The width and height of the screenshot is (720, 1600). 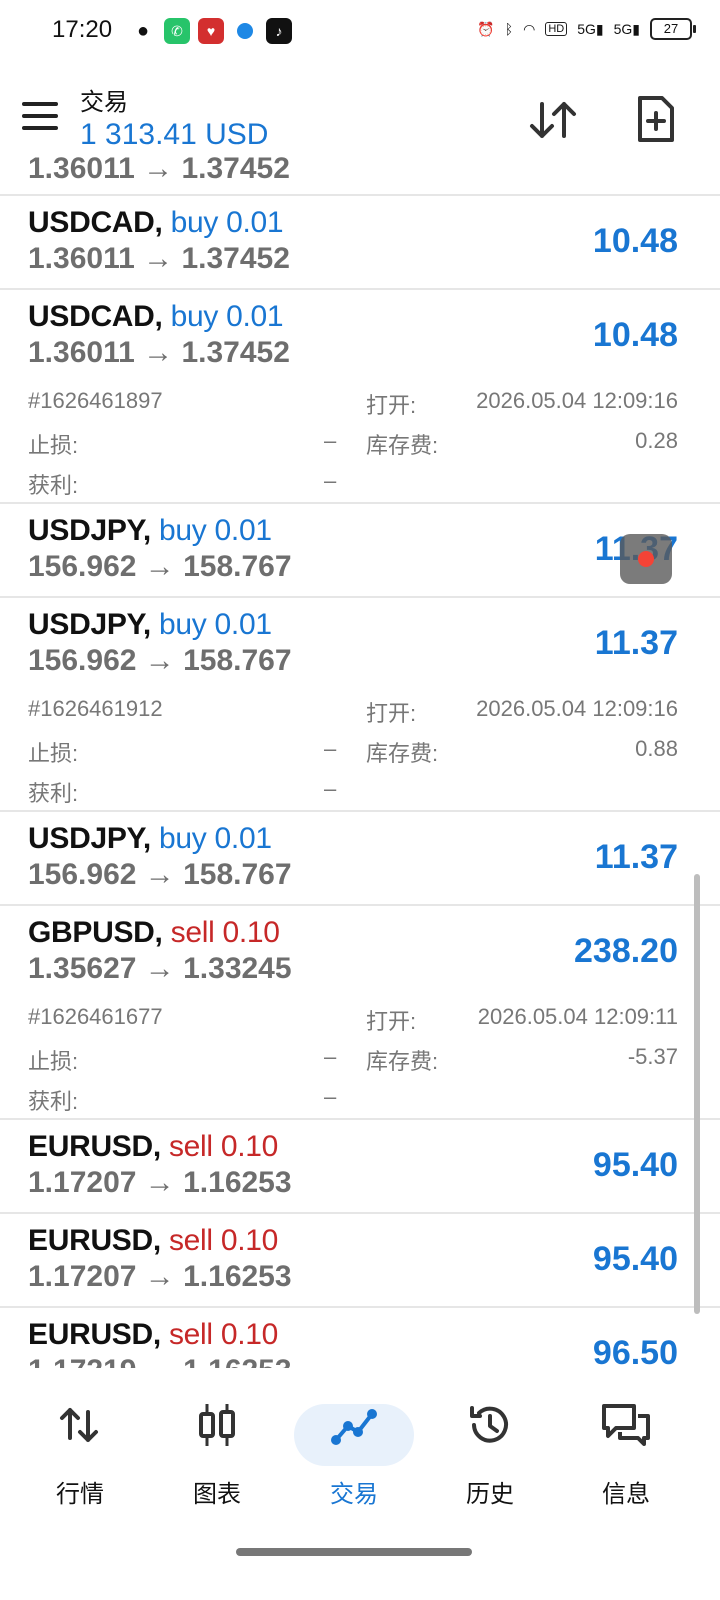 I want to click on battery-icon: 27, so click(x=673, y=29).